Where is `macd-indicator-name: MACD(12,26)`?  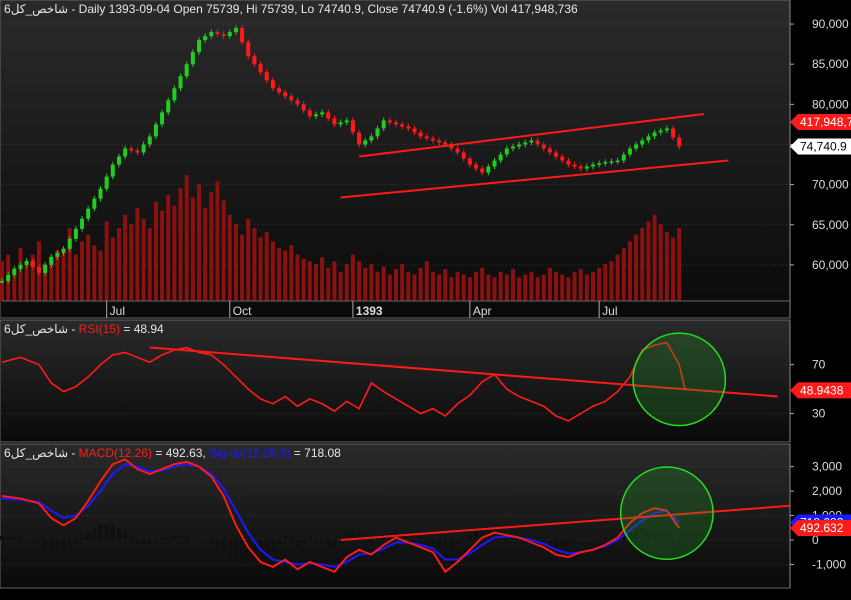 macd-indicator-name: MACD(12,26) is located at coordinates (115, 453).